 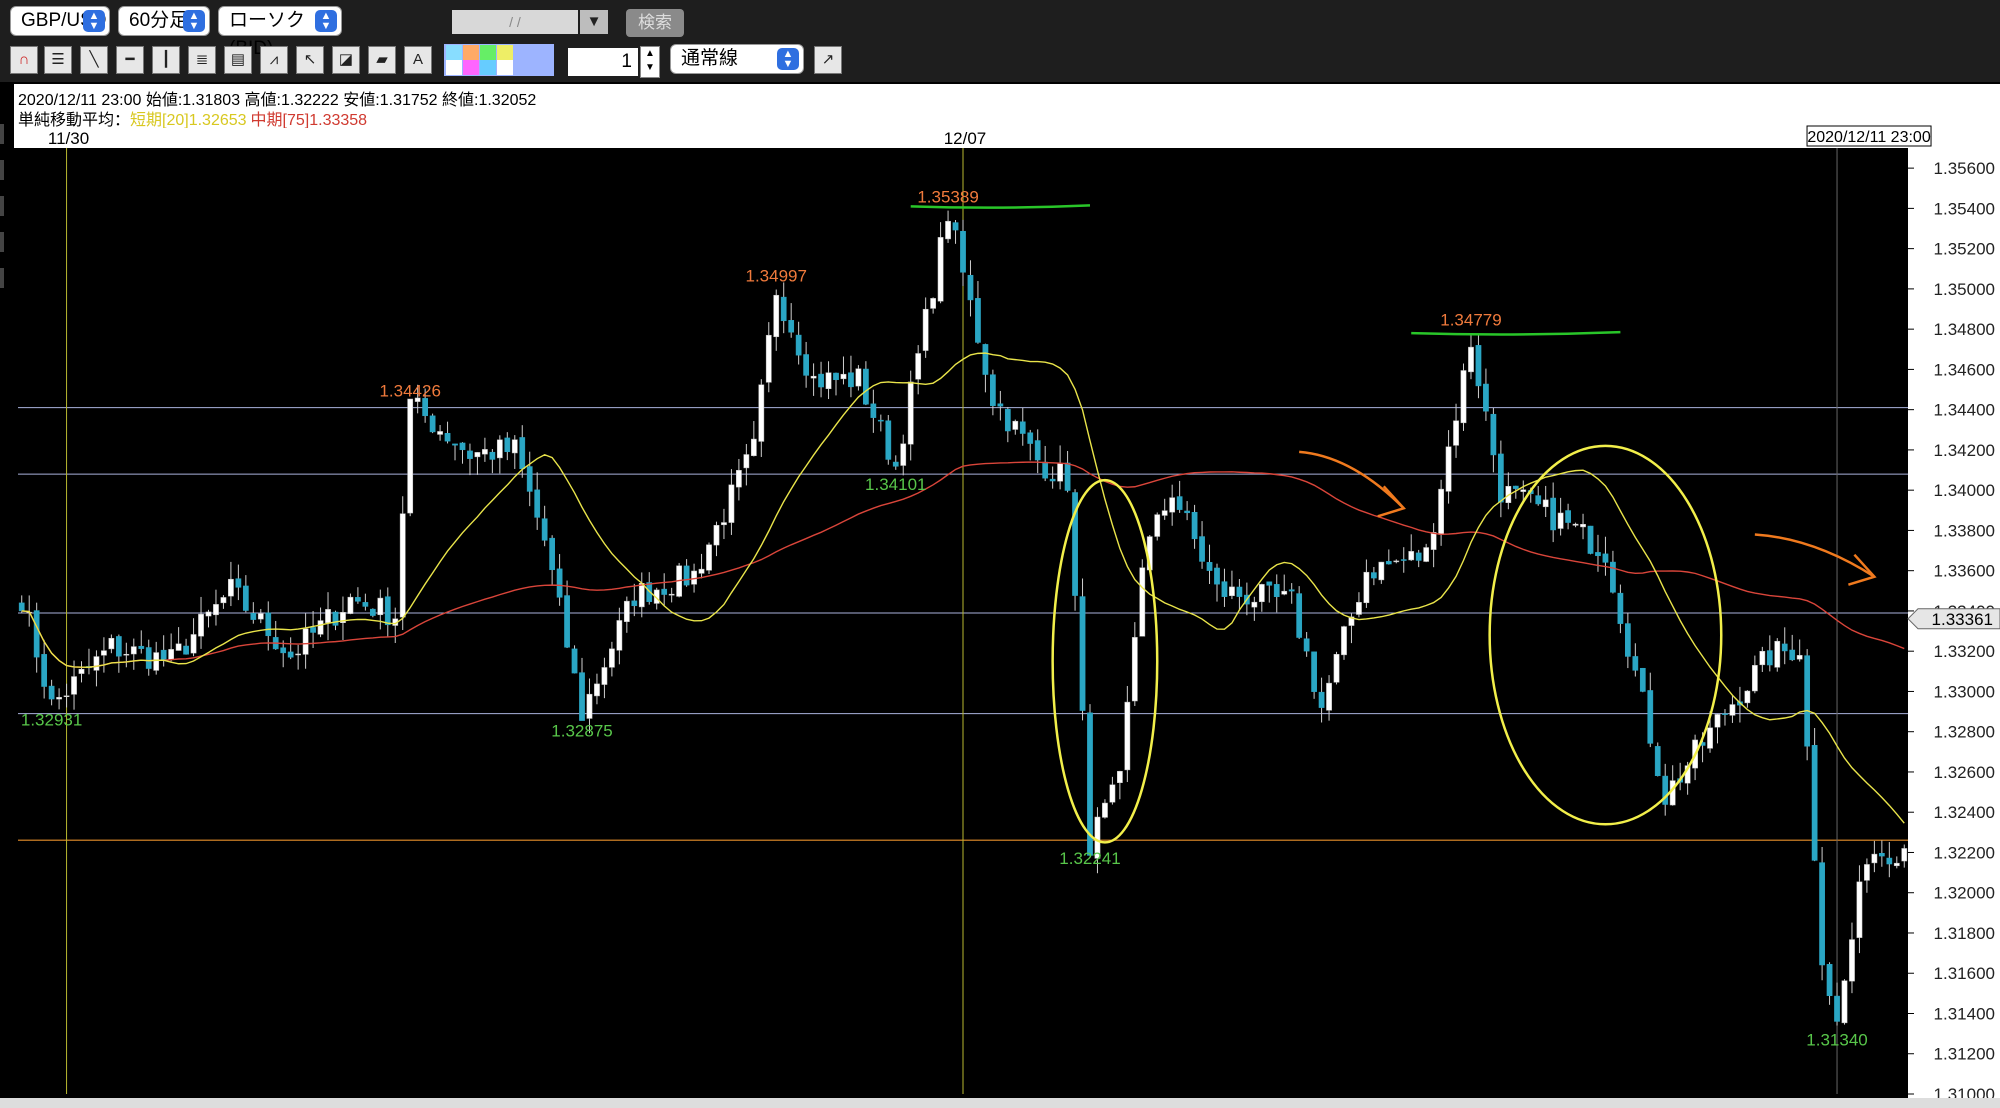 What do you see at coordinates (1964, 691) in the screenshot?
I see `y-tick-label: 1.33000` at bounding box center [1964, 691].